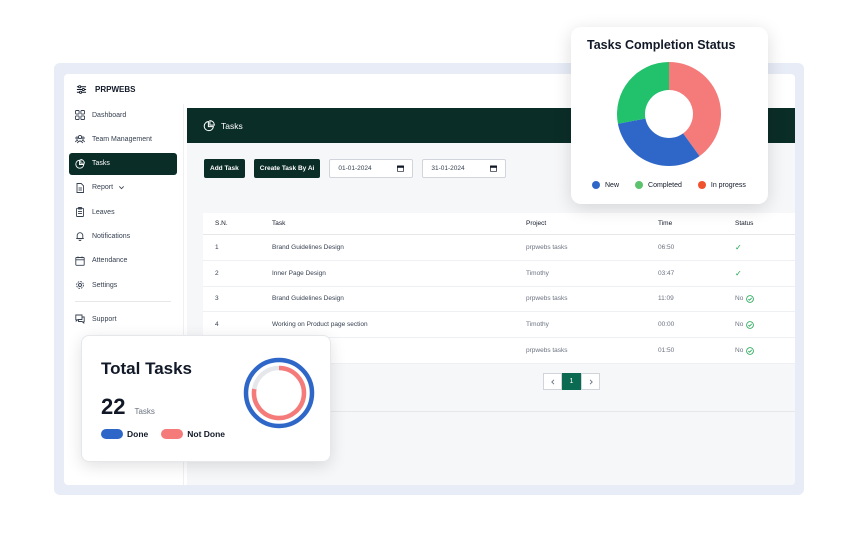 The image size is (857, 549). What do you see at coordinates (81, 89) in the screenshot?
I see `menu-toggle-icon` at bounding box center [81, 89].